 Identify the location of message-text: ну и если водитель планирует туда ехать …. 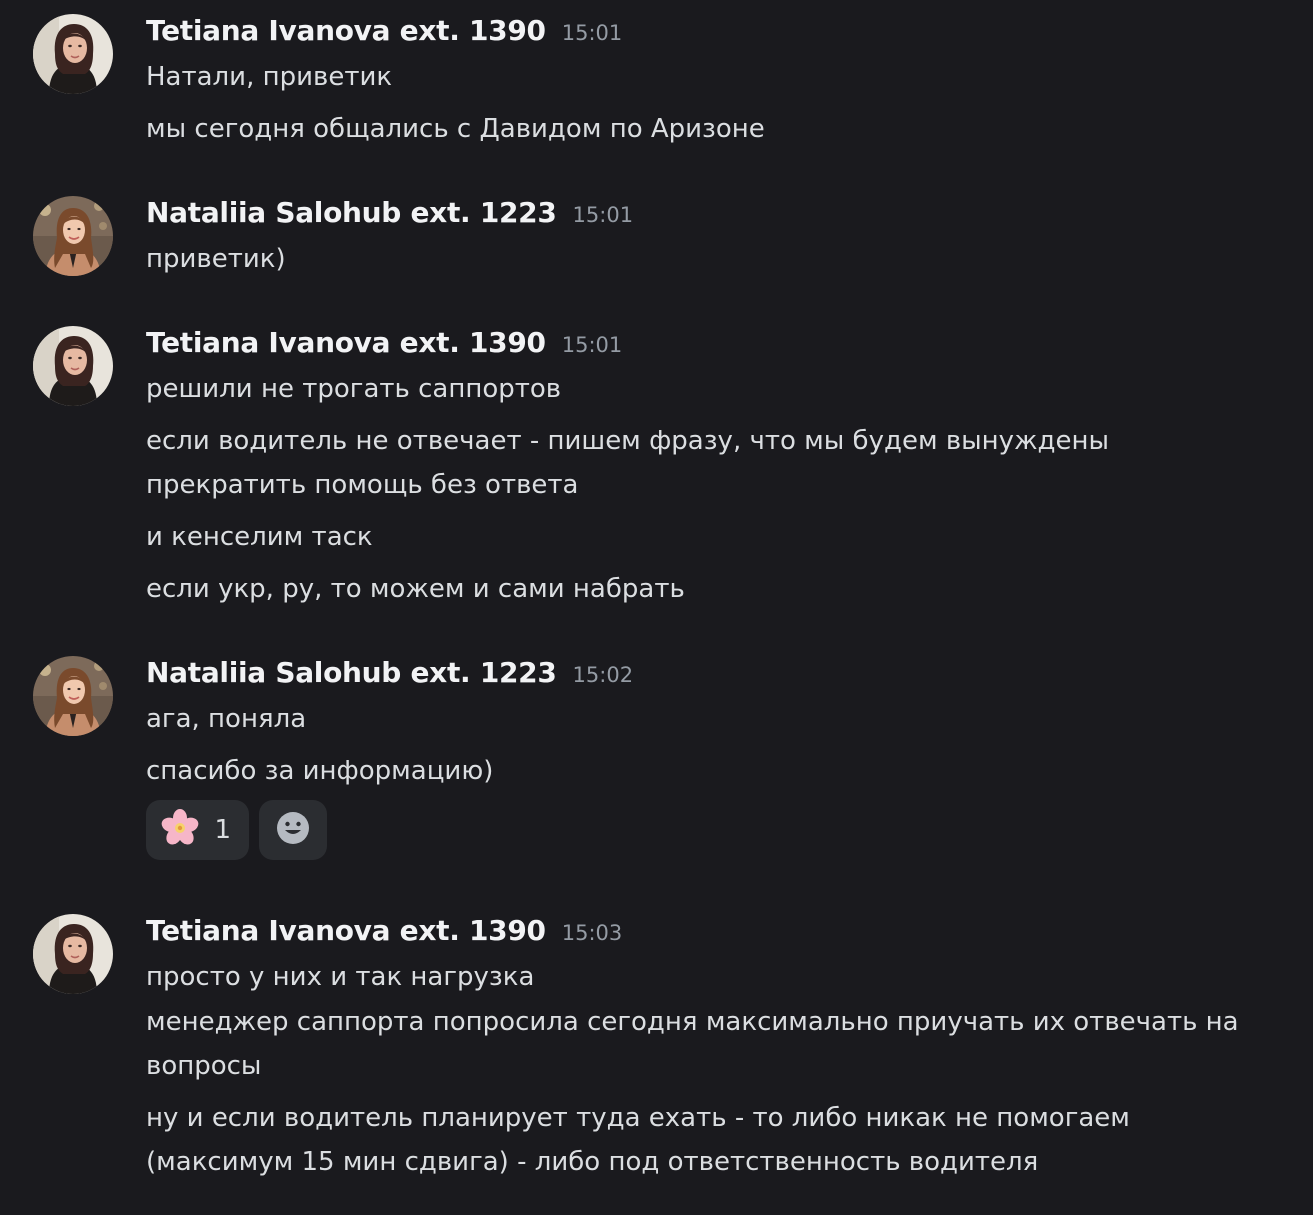
(638, 1140).